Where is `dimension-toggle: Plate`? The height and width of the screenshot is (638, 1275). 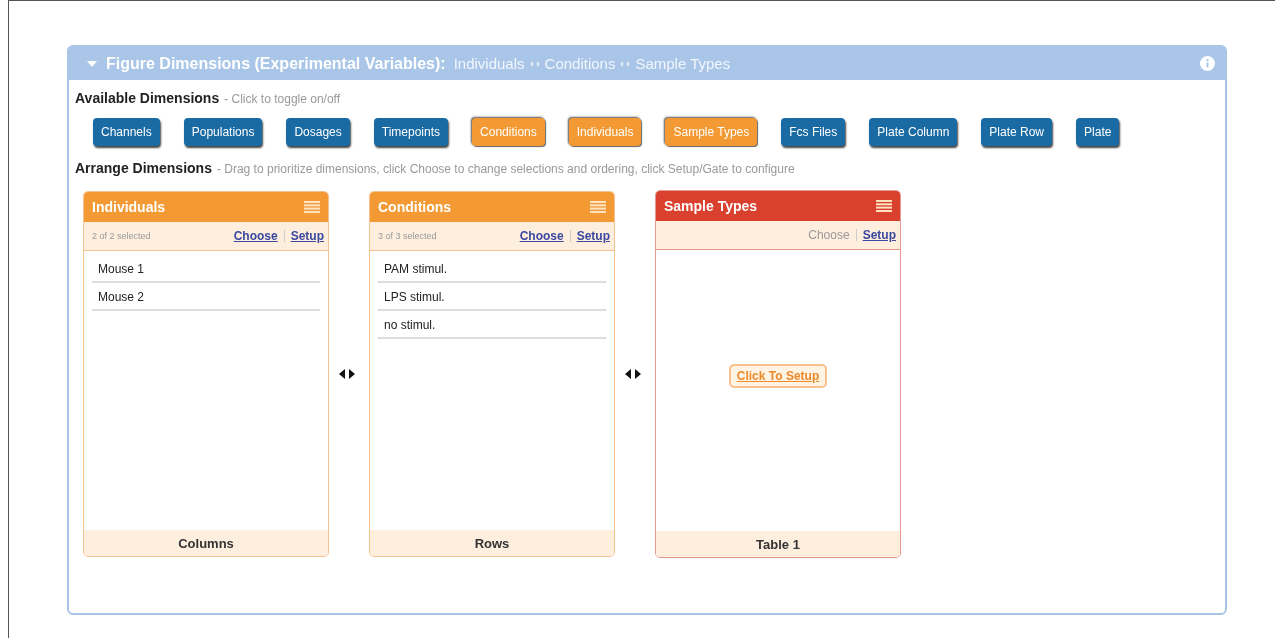
dimension-toggle: Plate is located at coordinates (1098, 132).